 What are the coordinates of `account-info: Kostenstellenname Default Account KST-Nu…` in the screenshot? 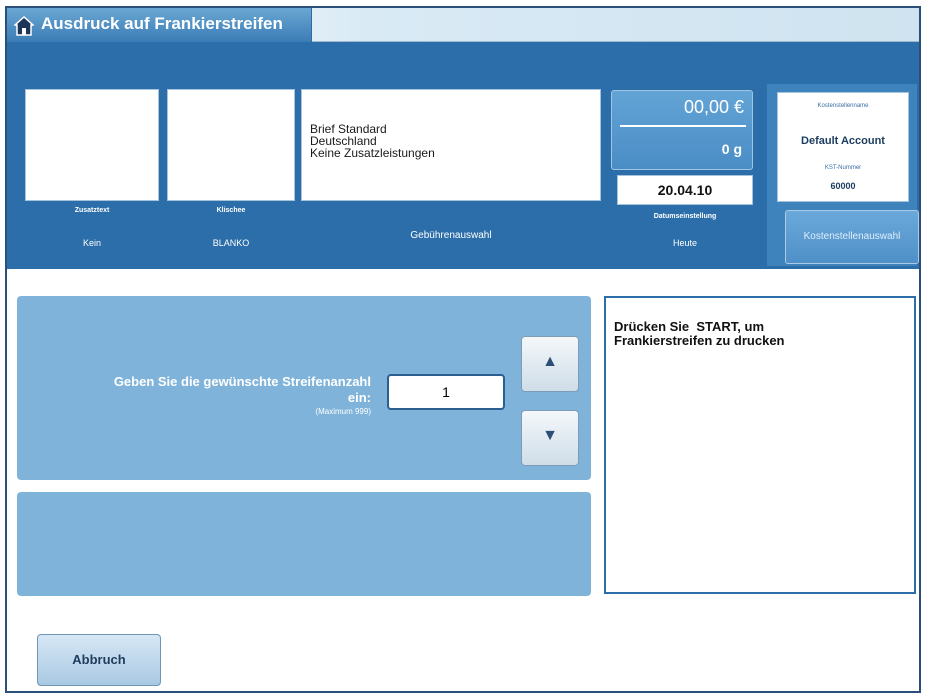 It's located at (843, 147).